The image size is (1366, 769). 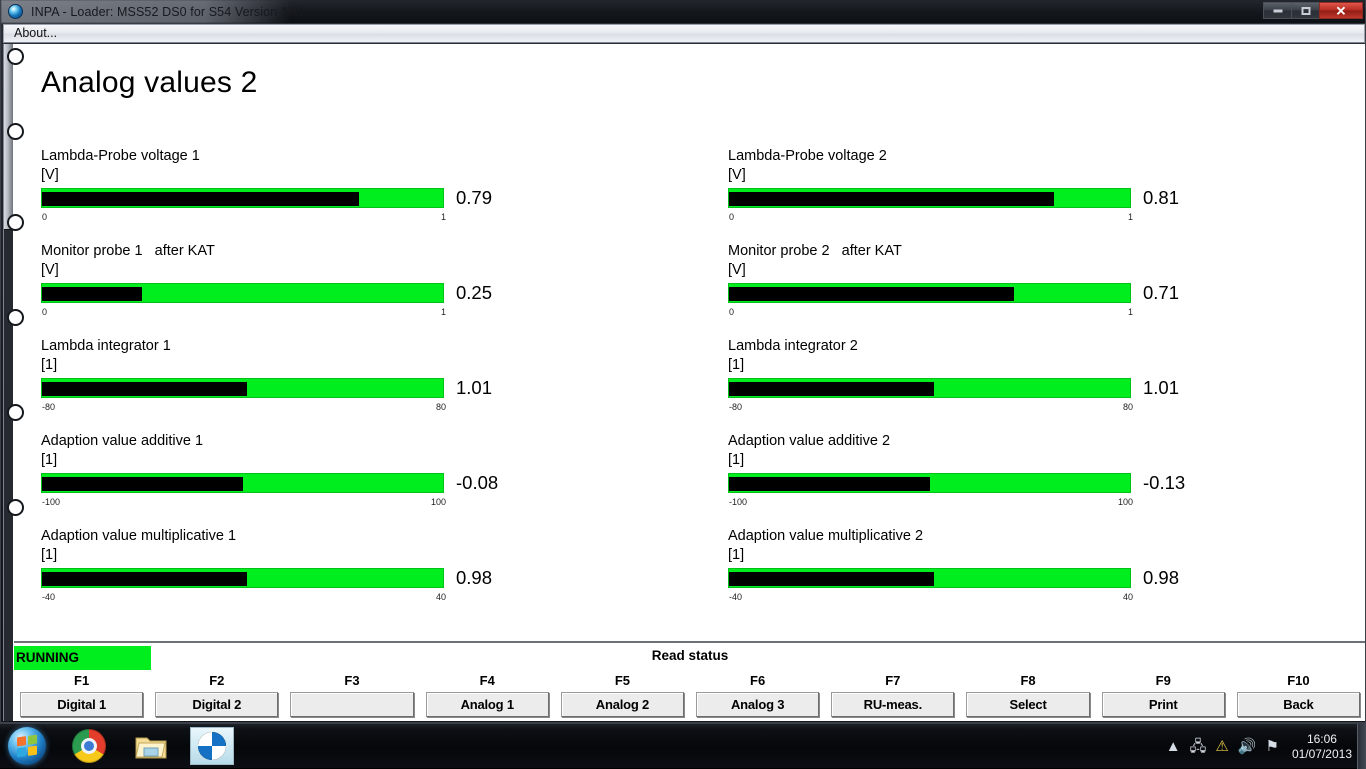 What do you see at coordinates (487, 704) in the screenshot?
I see `function-key-button-f4: Analog 1` at bounding box center [487, 704].